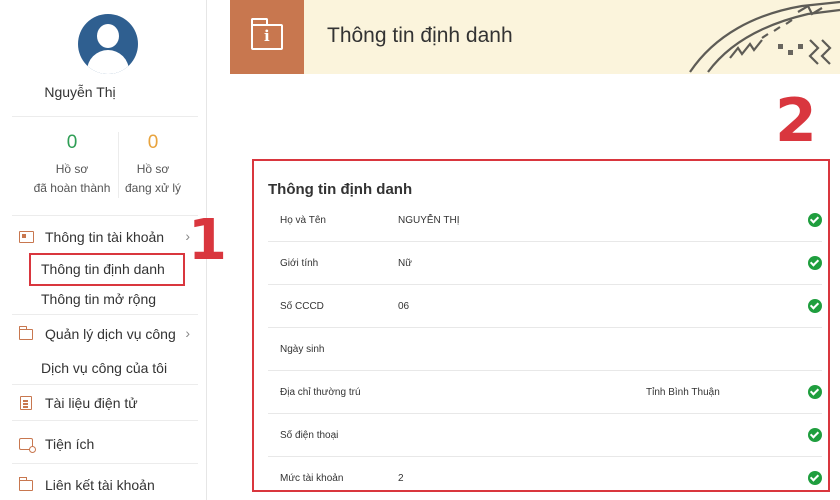 The width and height of the screenshot is (840, 500). What do you see at coordinates (70, 444) in the screenshot?
I see `sidebar-item-label: Tiện ích` at bounding box center [70, 444].